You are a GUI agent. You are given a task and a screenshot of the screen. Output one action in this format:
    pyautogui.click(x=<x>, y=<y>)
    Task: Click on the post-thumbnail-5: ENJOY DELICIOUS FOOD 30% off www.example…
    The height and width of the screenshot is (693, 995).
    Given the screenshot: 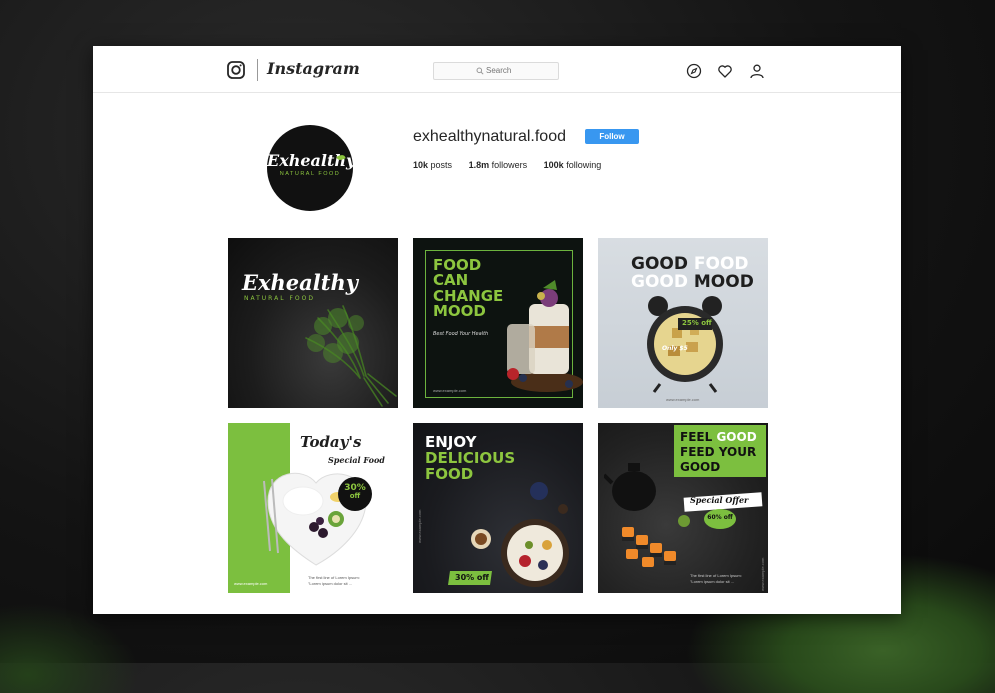 What is the action you would take?
    pyautogui.click(x=498, y=508)
    